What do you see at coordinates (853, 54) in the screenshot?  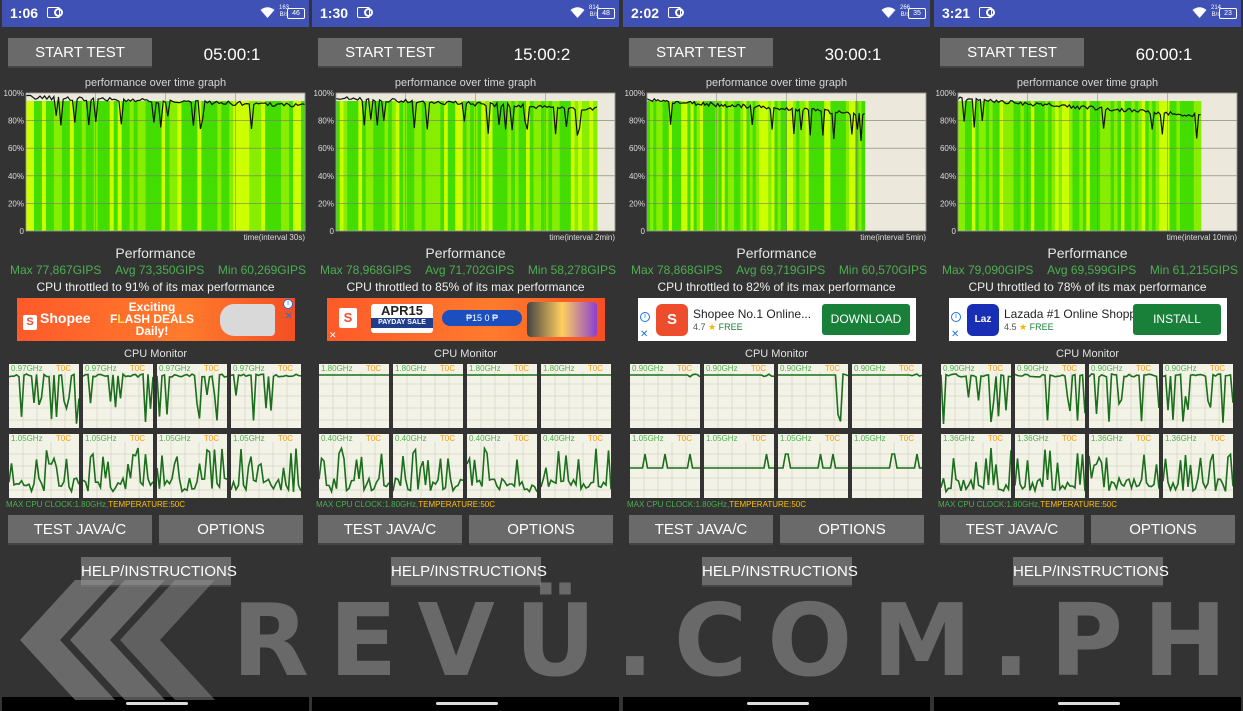 I see `test-timer: 30:00:1` at bounding box center [853, 54].